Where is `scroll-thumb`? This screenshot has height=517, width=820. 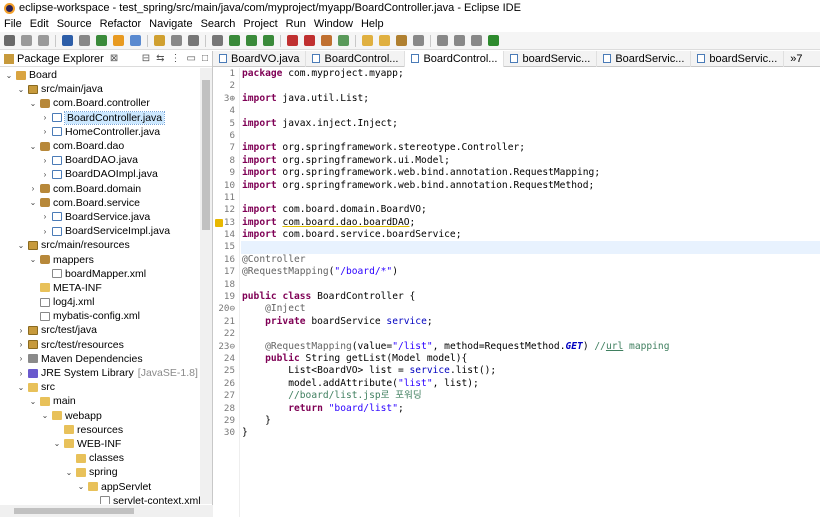 scroll-thumb is located at coordinates (206, 155).